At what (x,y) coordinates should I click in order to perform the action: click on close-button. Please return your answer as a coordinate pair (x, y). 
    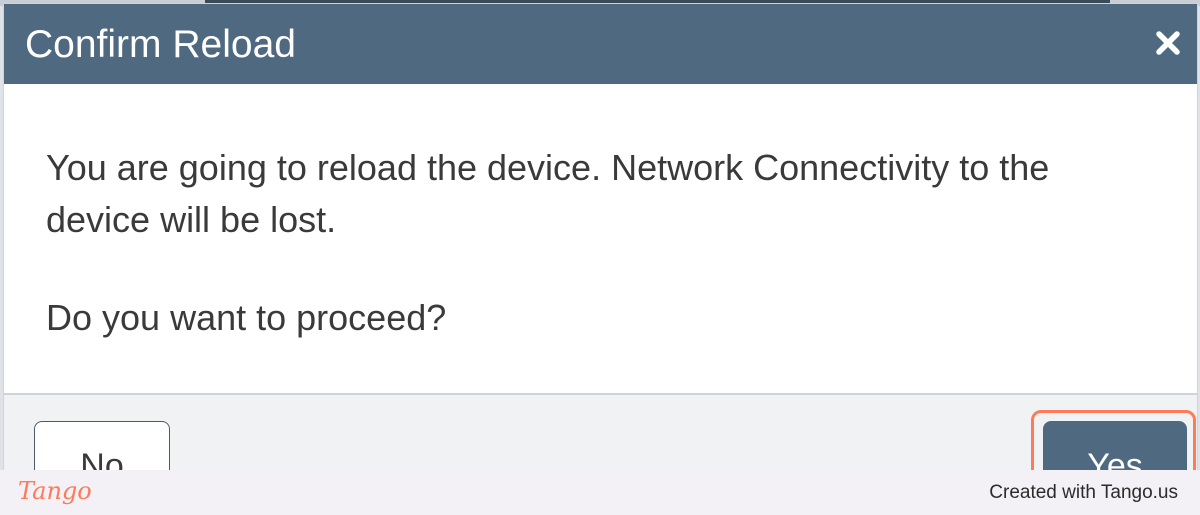
    Looking at the image, I should click on (1168, 43).